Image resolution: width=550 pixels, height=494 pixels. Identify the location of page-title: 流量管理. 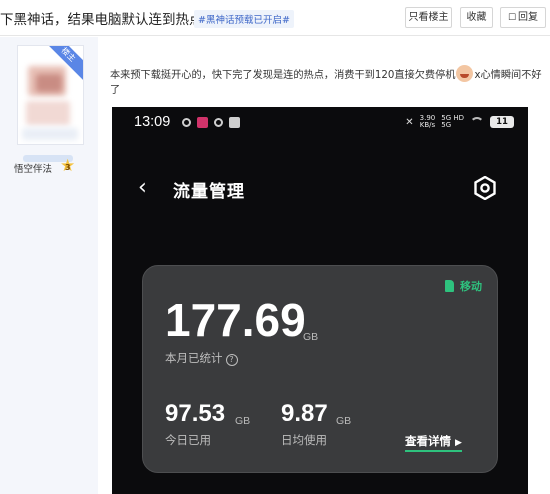
(209, 192).